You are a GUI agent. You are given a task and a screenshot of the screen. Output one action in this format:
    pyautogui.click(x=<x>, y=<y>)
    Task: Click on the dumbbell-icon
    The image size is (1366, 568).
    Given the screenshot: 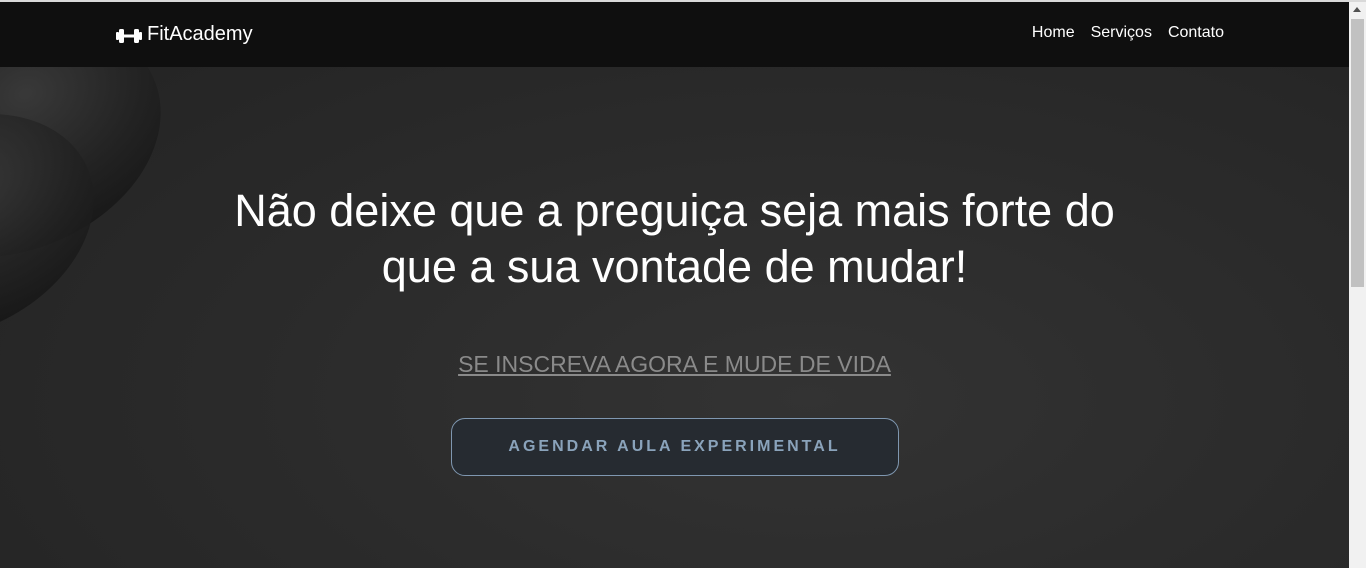 What is the action you would take?
    pyautogui.click(x=129, y=35)
    